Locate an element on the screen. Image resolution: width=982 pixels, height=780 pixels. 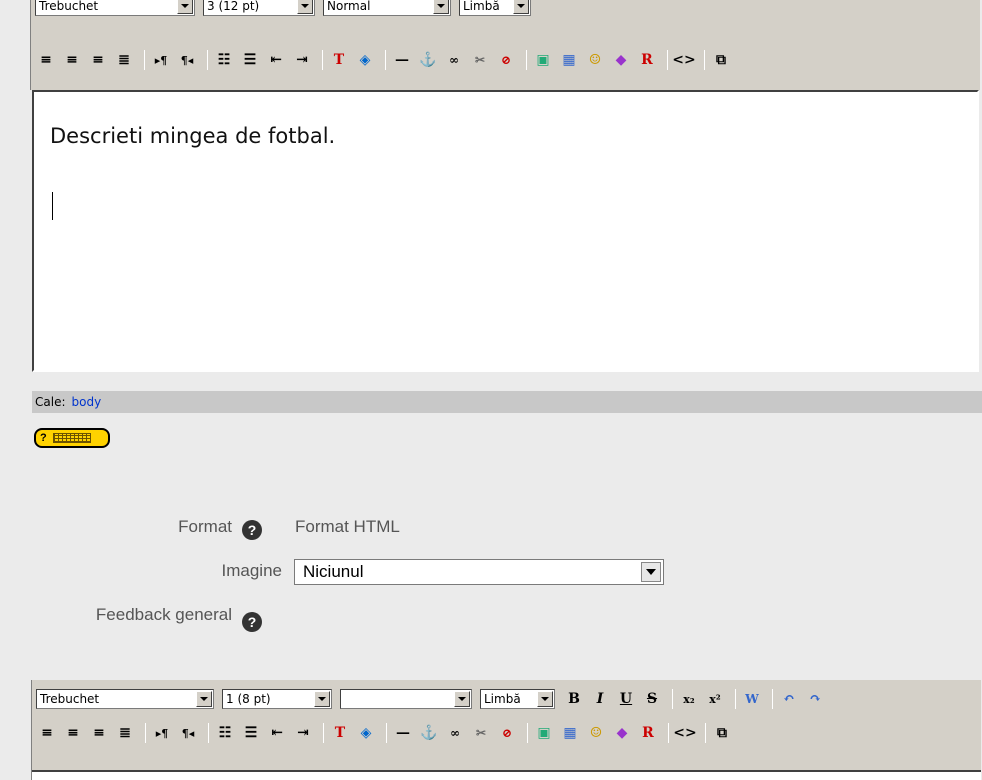
editor-content: Descrieti mingea de fotbal. is located at coordinates (192, 136).